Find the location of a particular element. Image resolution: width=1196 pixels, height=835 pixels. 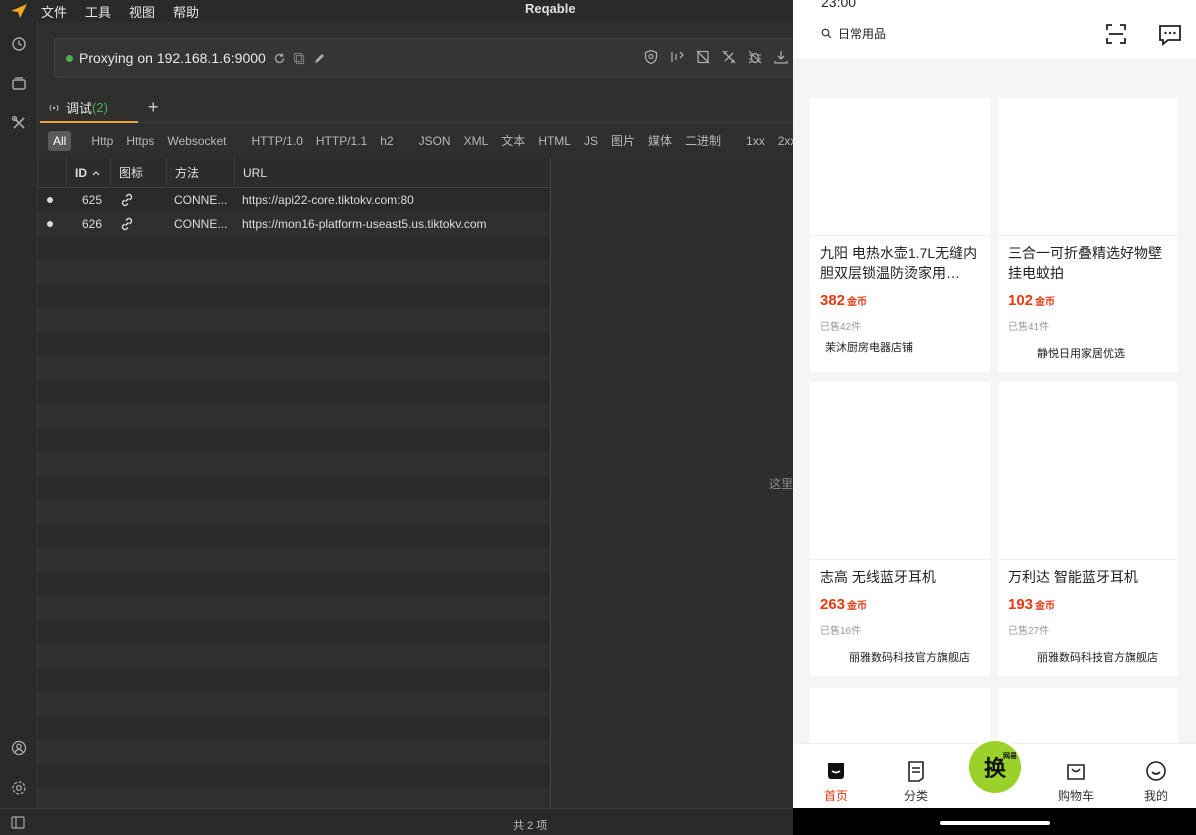

reqable-logo-icon is located at coordinates (19, 11).